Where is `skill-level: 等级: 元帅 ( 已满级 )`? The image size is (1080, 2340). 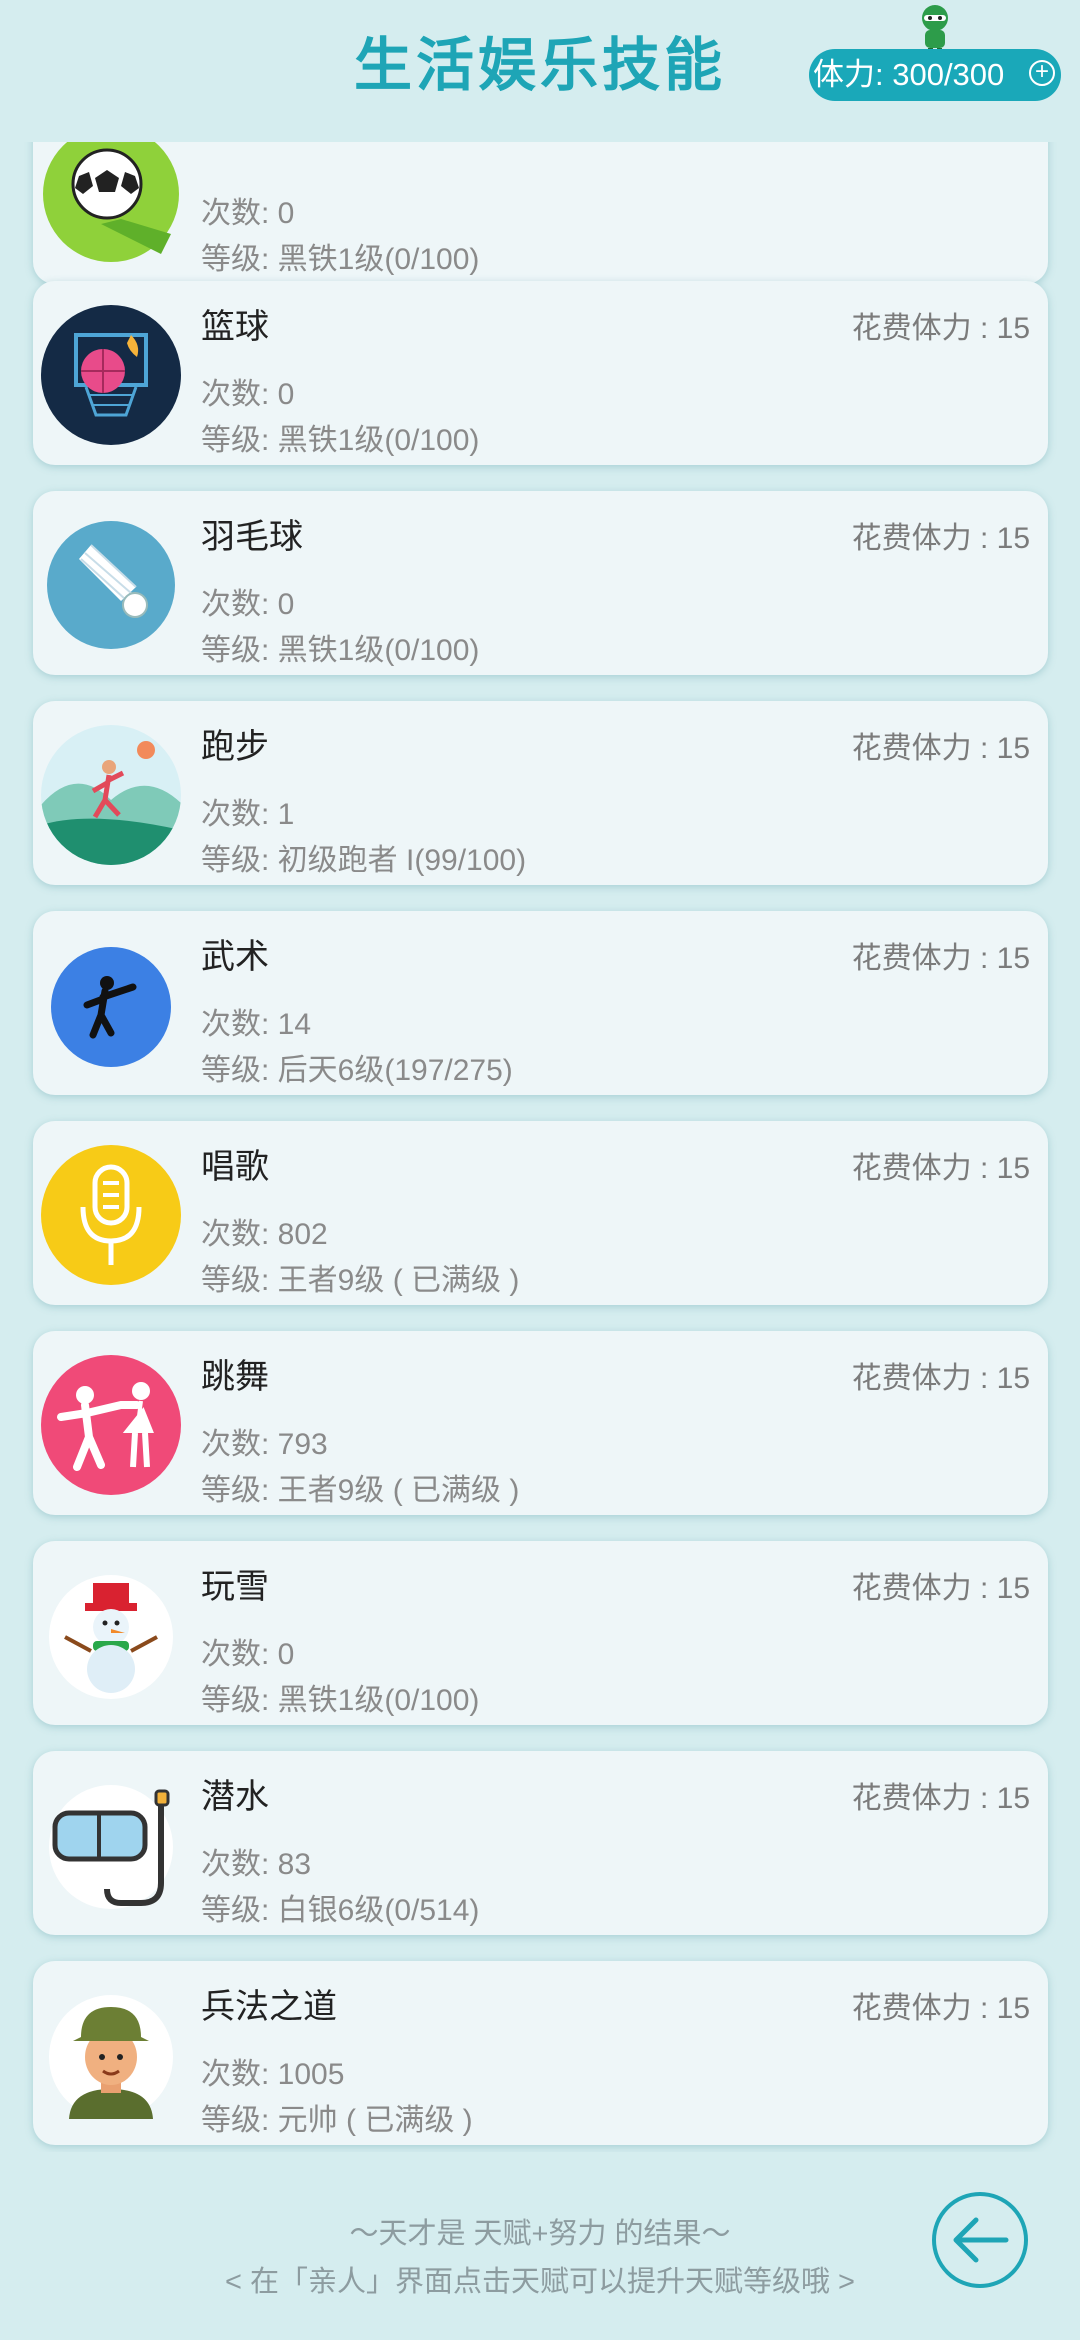
skill-level: 等级: 元帅 ( 已满级 ) is located at coordinates (337, 2120).